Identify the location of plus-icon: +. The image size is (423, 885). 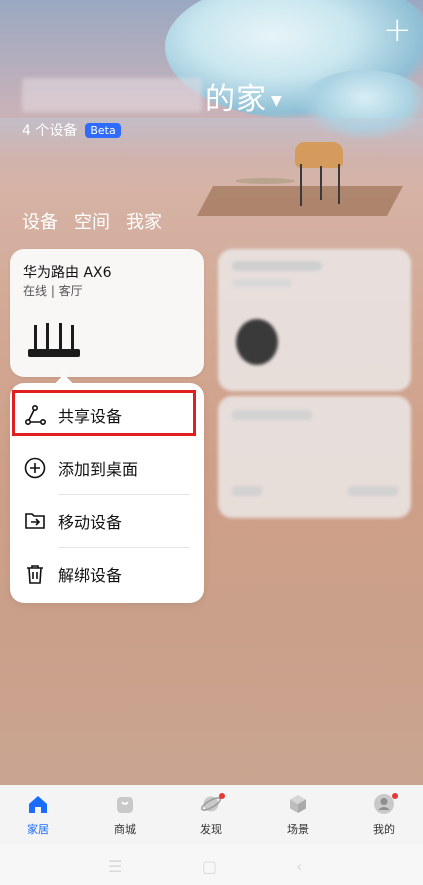
(397, 30).